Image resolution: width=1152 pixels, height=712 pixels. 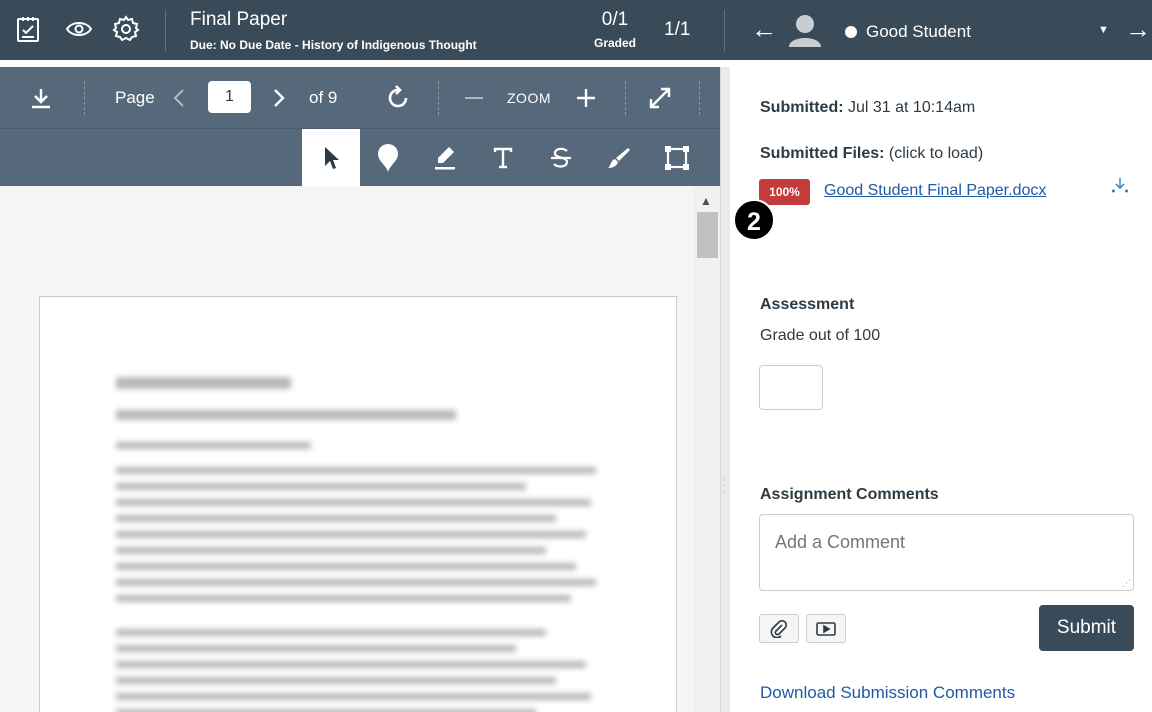 I want to click on attach-file-button, so click(x=779, y=628).